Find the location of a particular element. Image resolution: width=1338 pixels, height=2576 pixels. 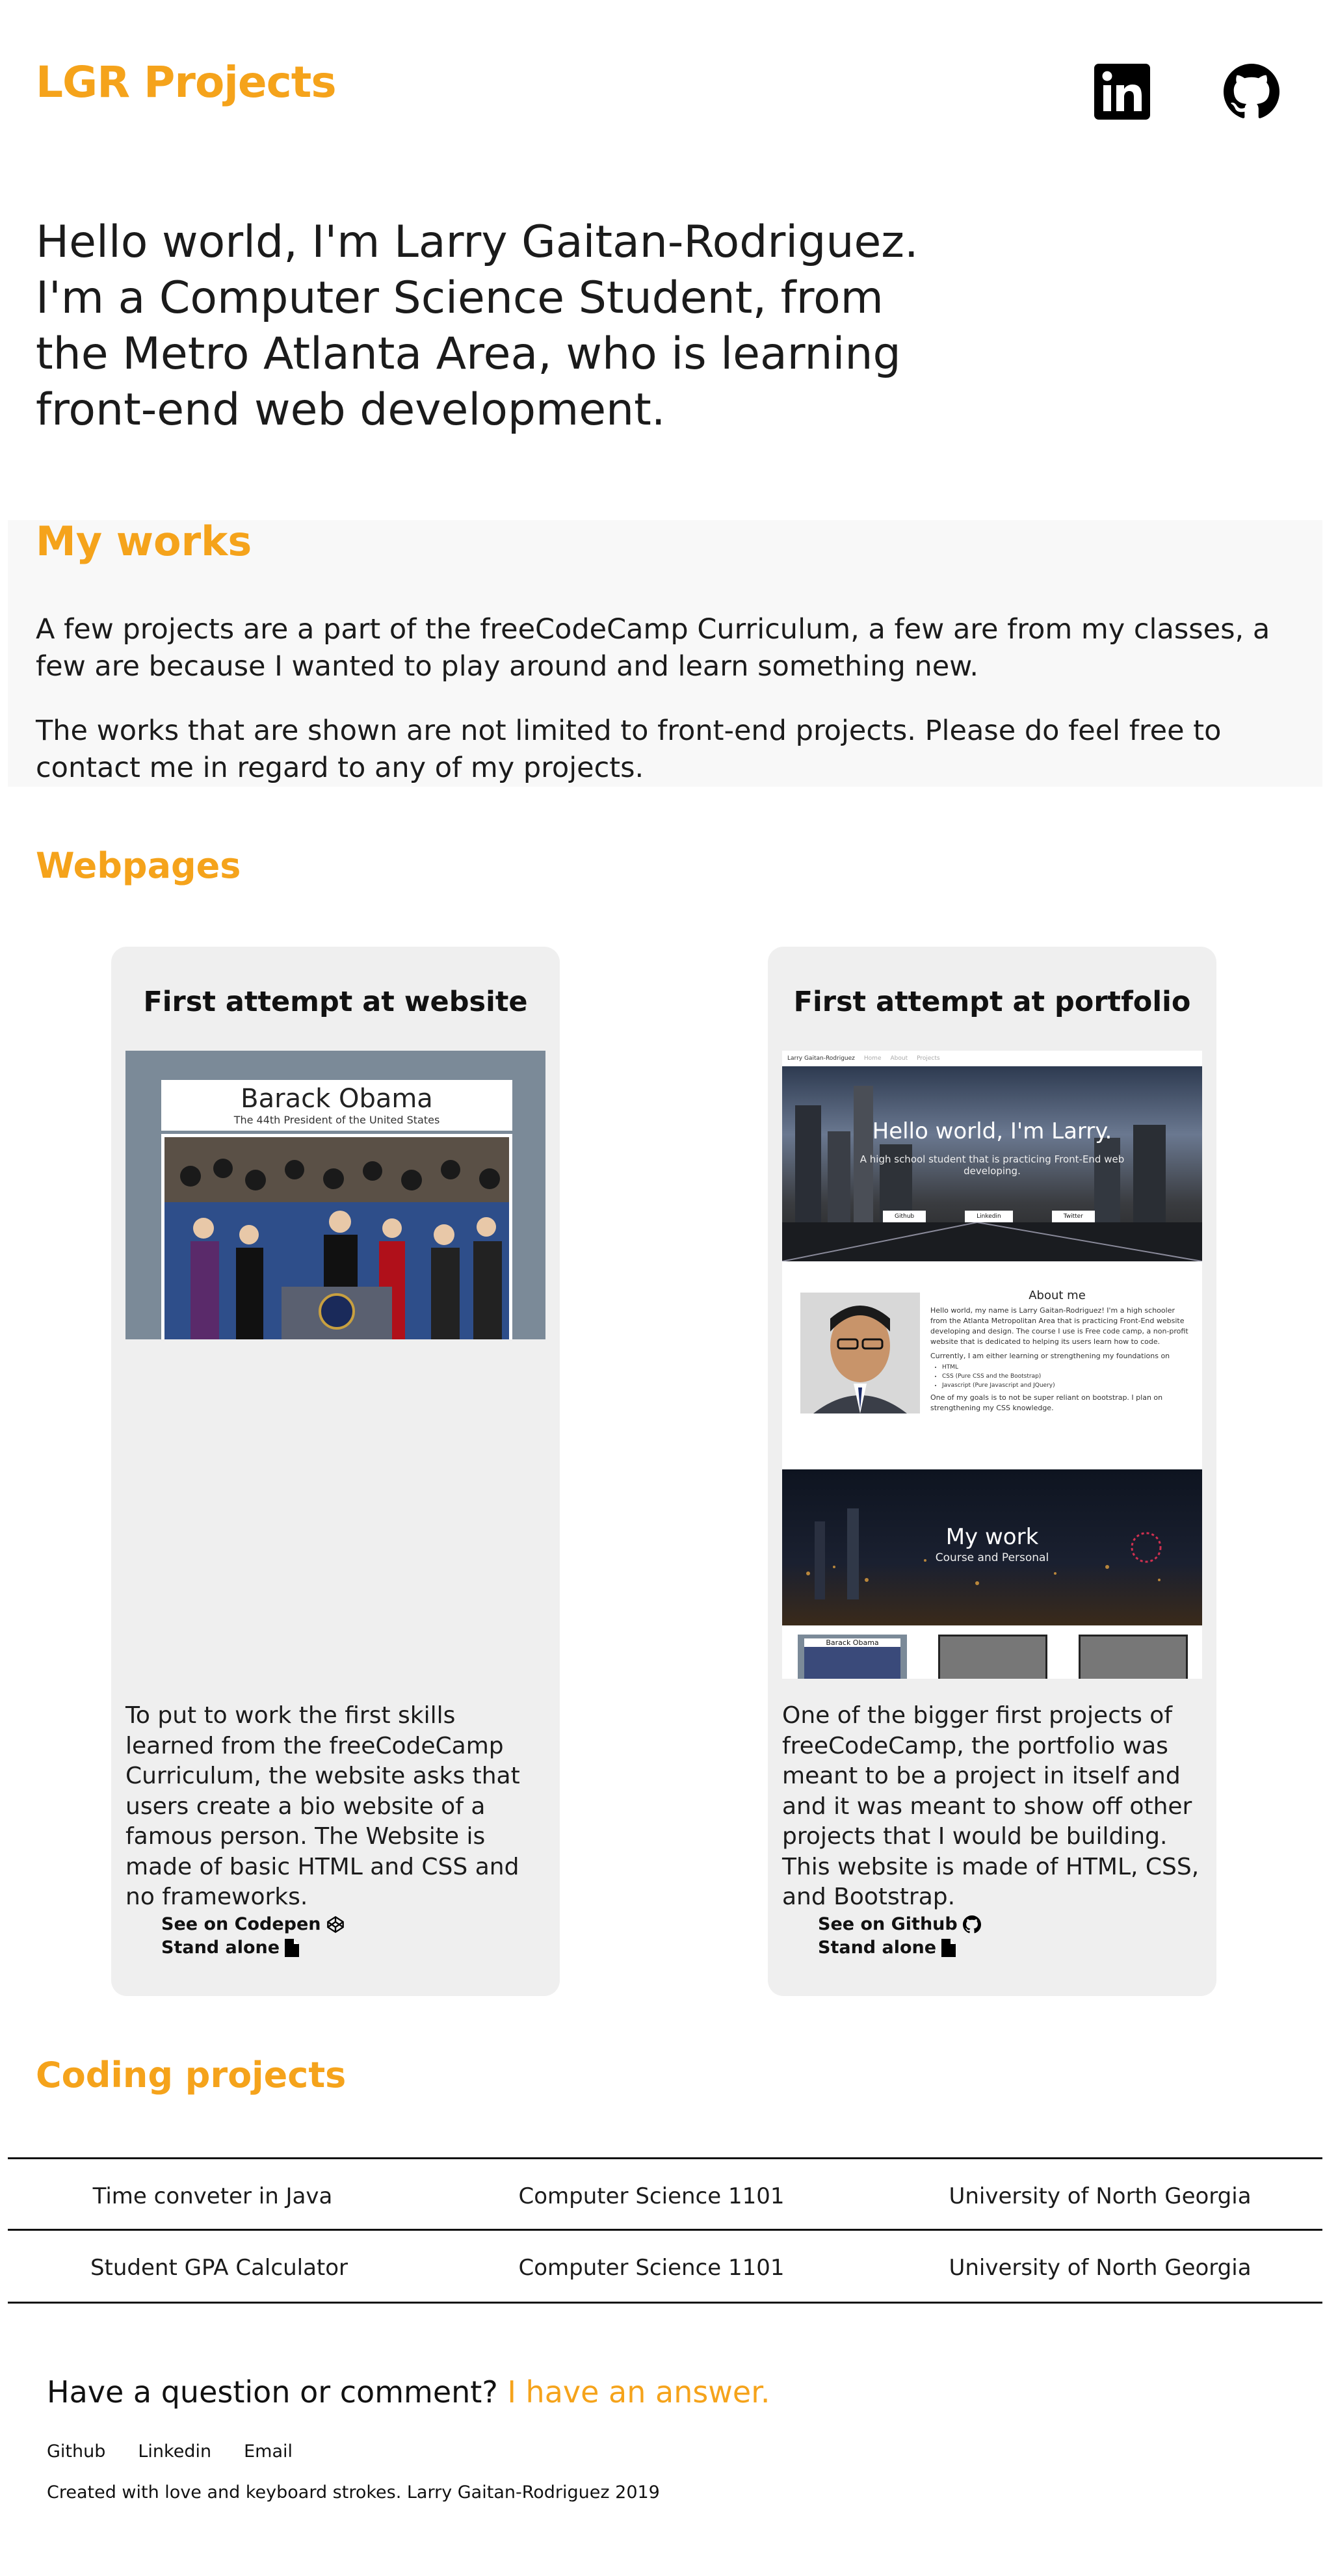

footer-github-link: Github is located at coordinates (76, 2451).